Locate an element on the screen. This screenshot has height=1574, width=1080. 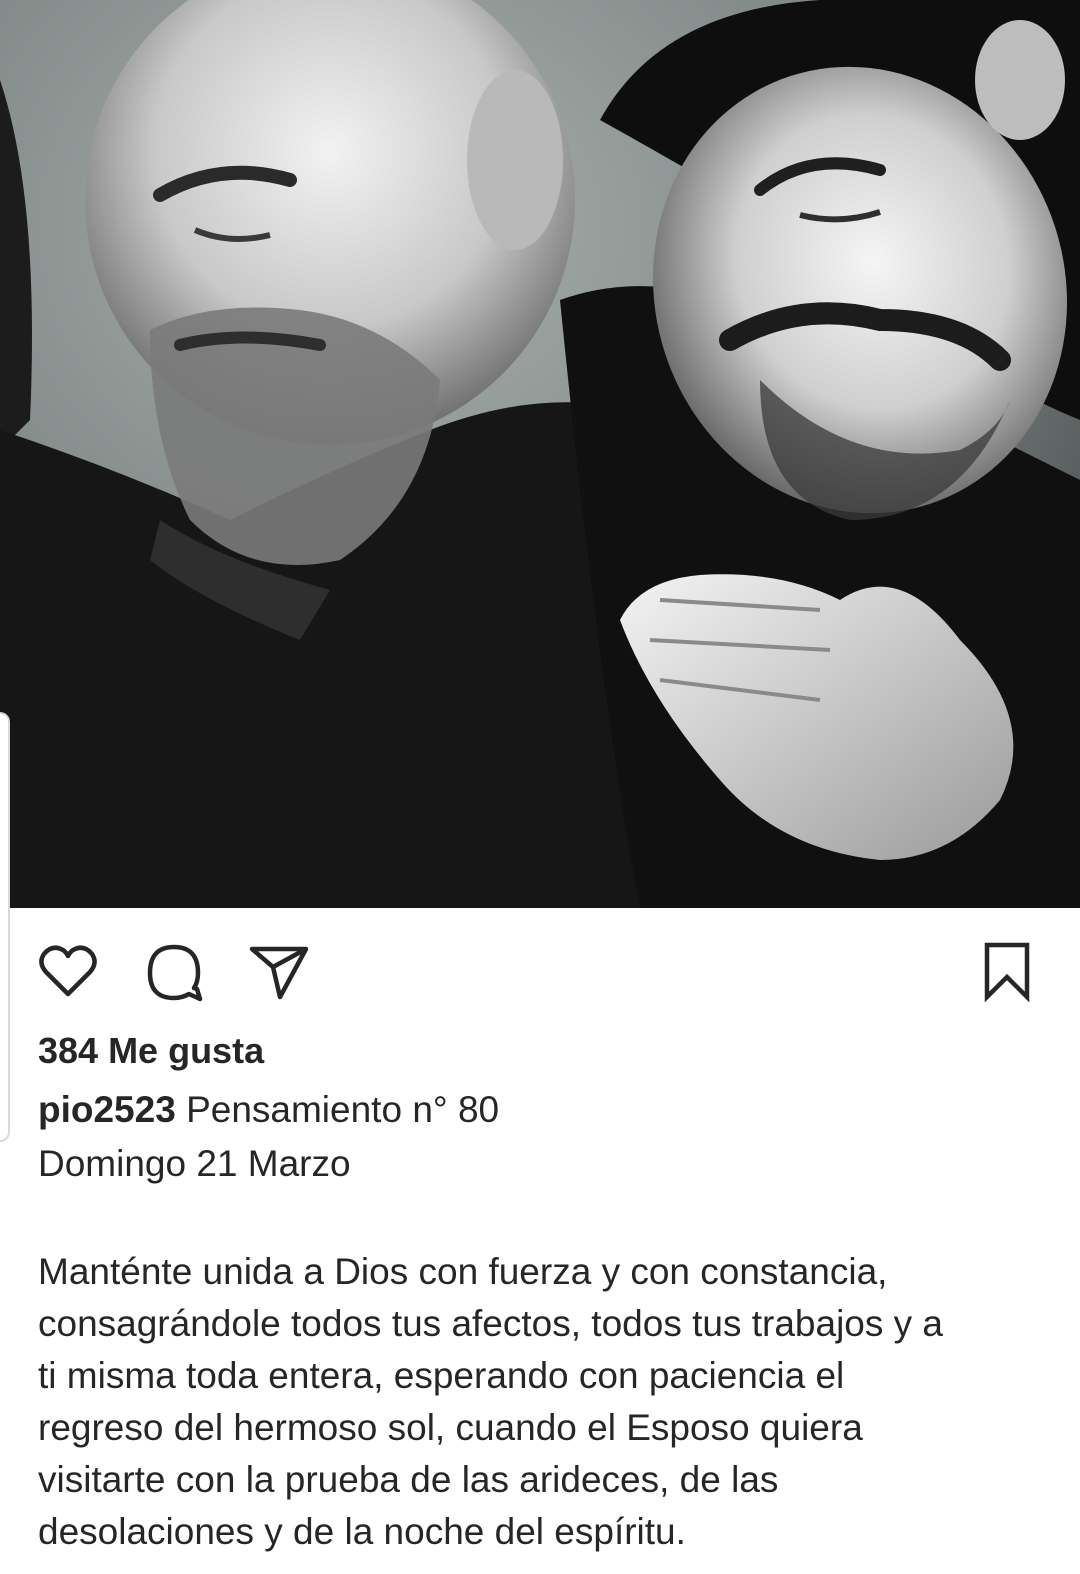
share-button is located at coordinates (278, 971).